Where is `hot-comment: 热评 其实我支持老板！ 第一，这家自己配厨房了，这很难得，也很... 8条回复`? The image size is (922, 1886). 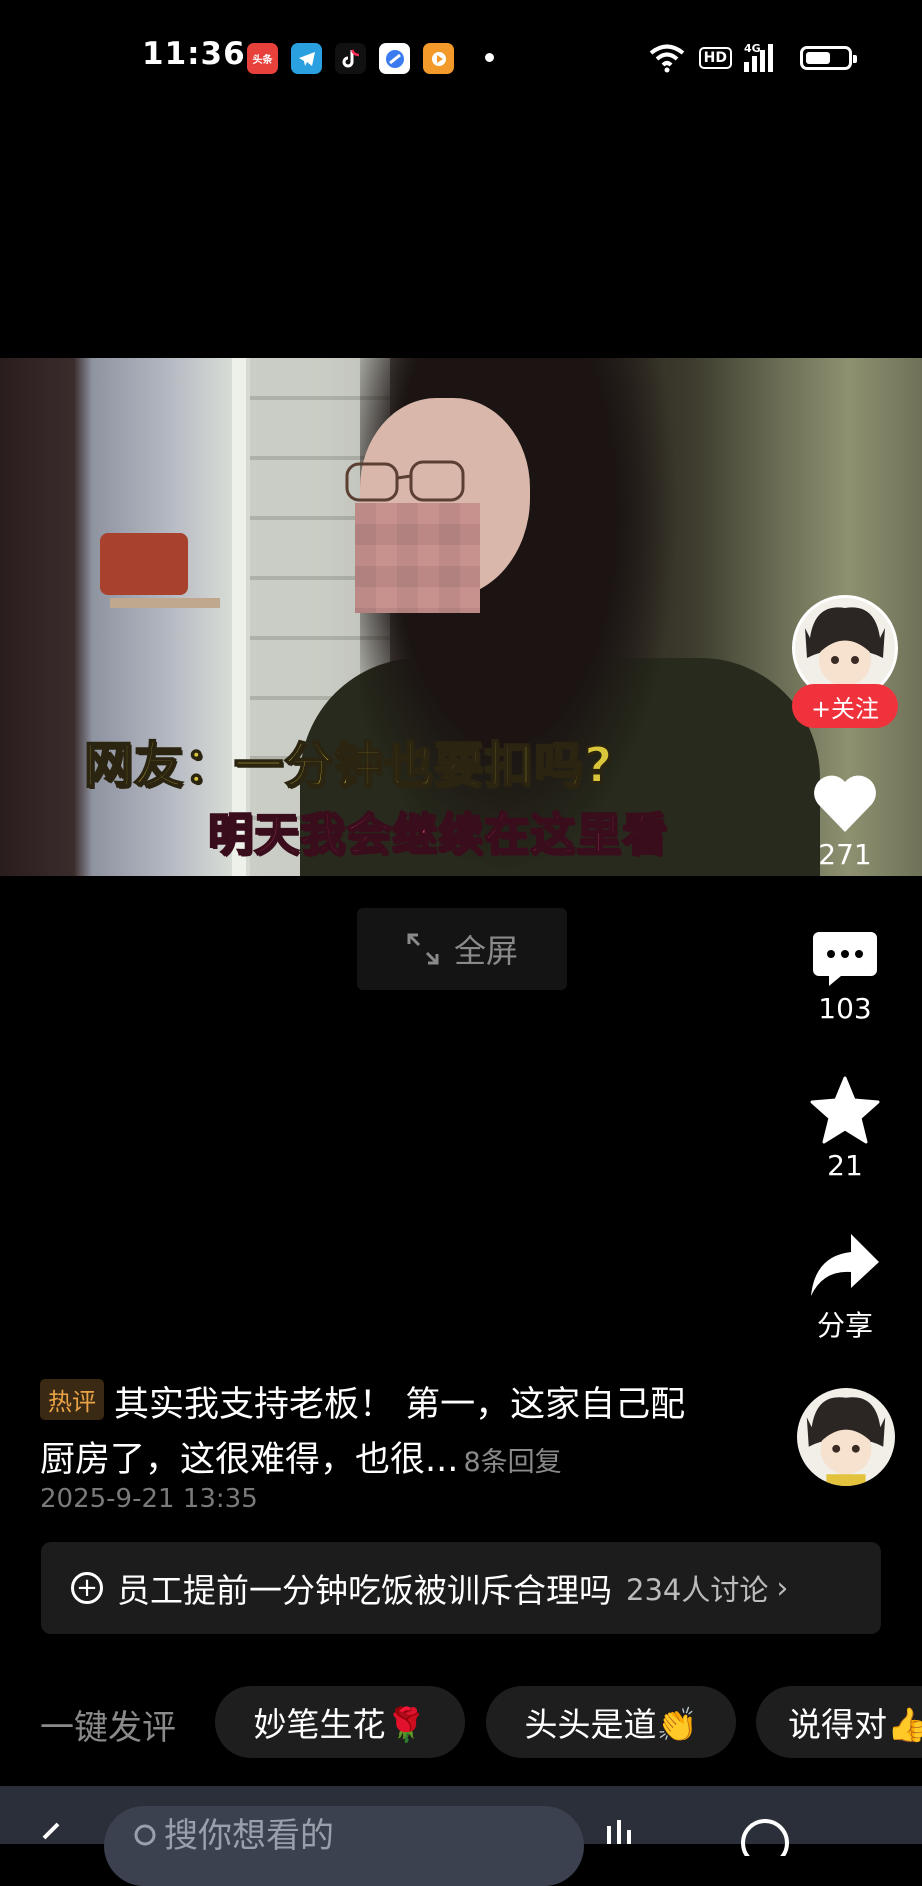
hot-comment: 热评 其实我支持老板！ 第一，这家自己配厨房了，这很难得，也很... 8条回复 is located at coordinates (380, 1433).